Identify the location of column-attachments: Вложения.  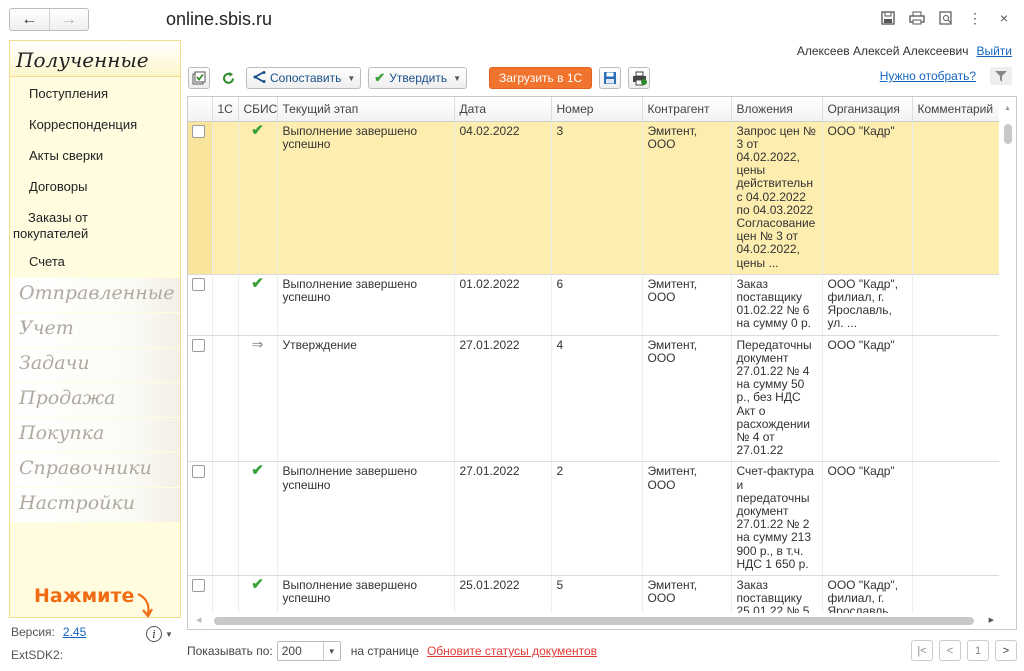
(777, 109).